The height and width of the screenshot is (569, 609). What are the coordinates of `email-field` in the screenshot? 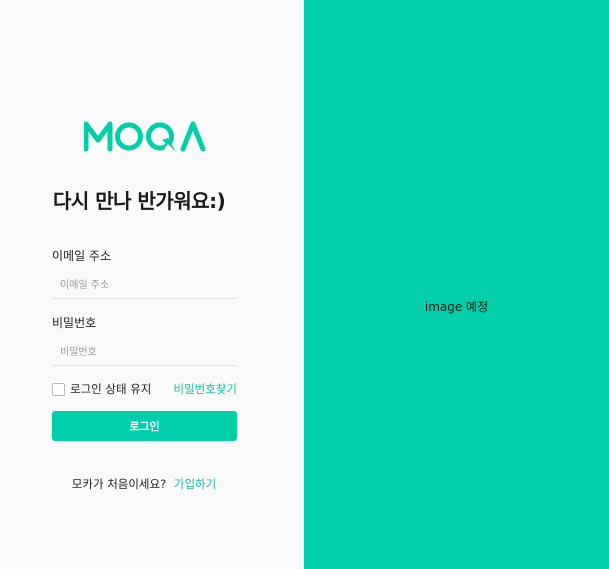 It's located at (144, 285).